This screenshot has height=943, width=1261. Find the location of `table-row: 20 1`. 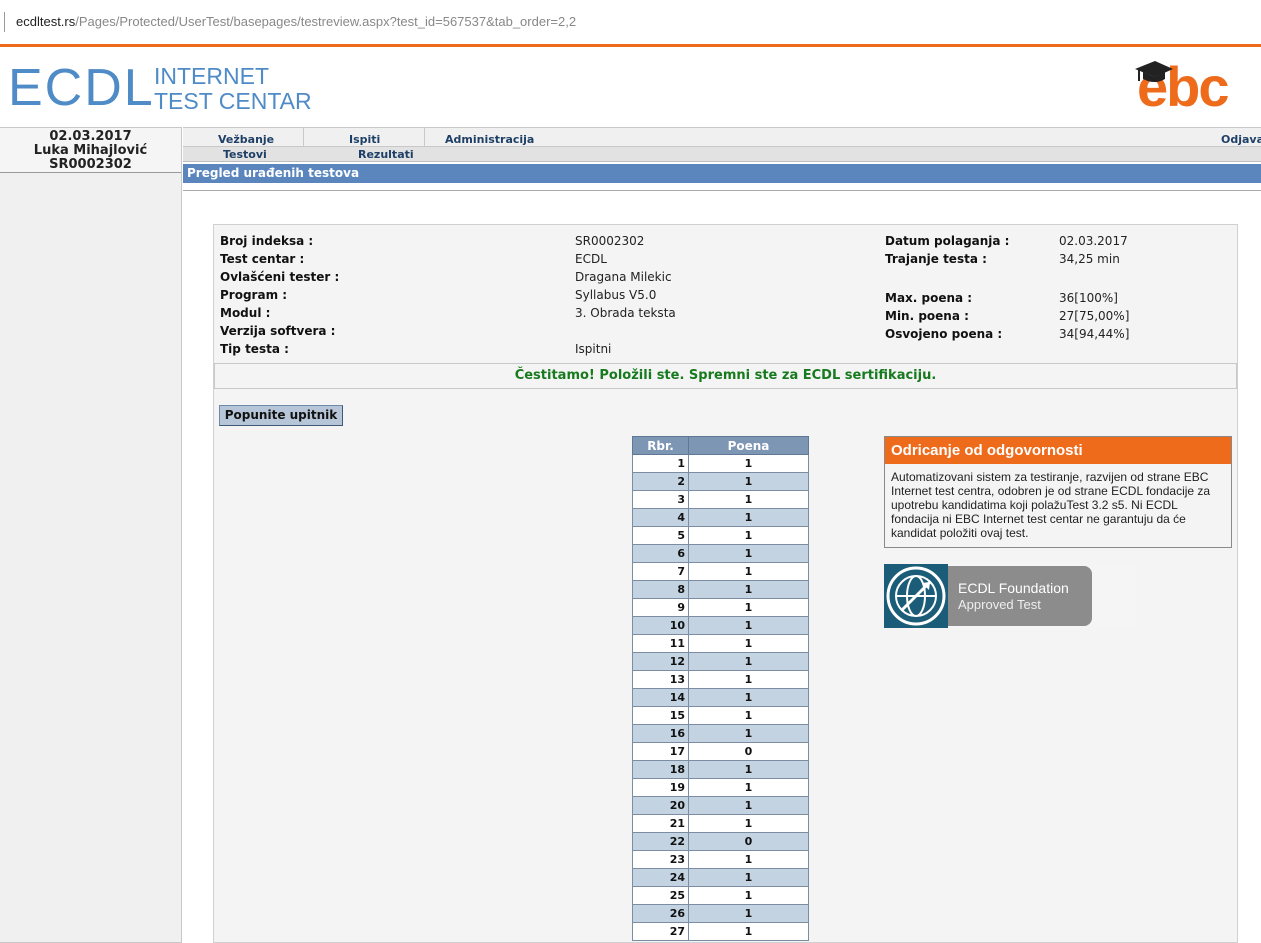

table-row: 20 1 is located at coordinates (720, 805).